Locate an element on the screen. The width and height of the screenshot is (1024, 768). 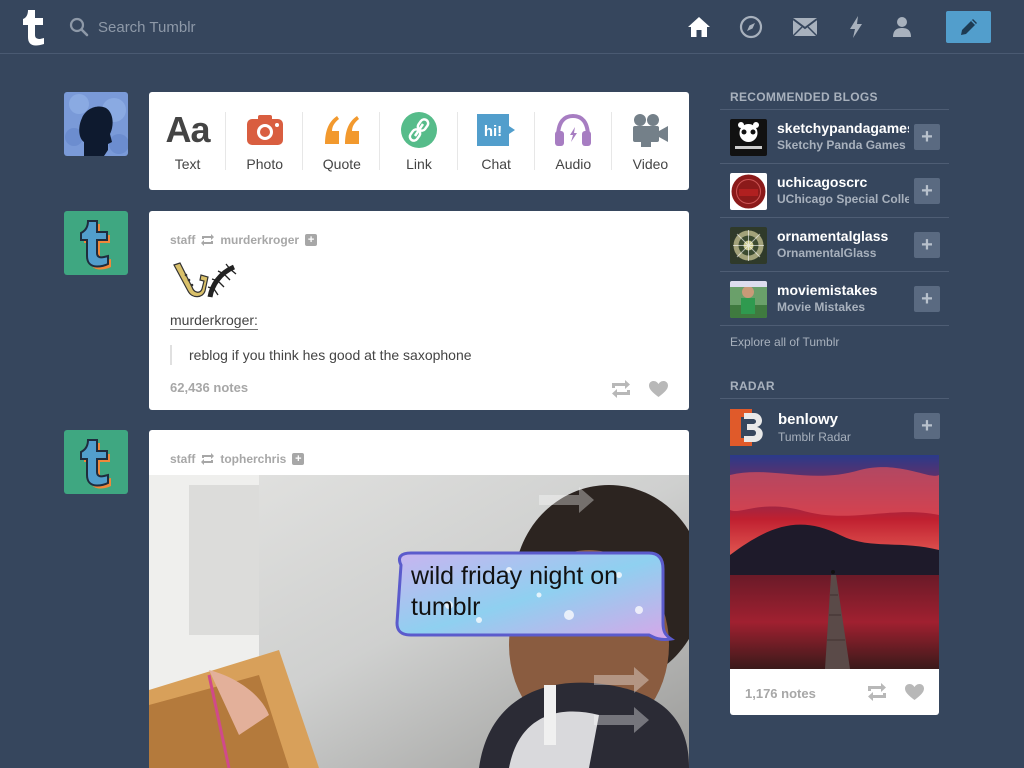
radar-title: RADAR is located at coordinates (752, 386).